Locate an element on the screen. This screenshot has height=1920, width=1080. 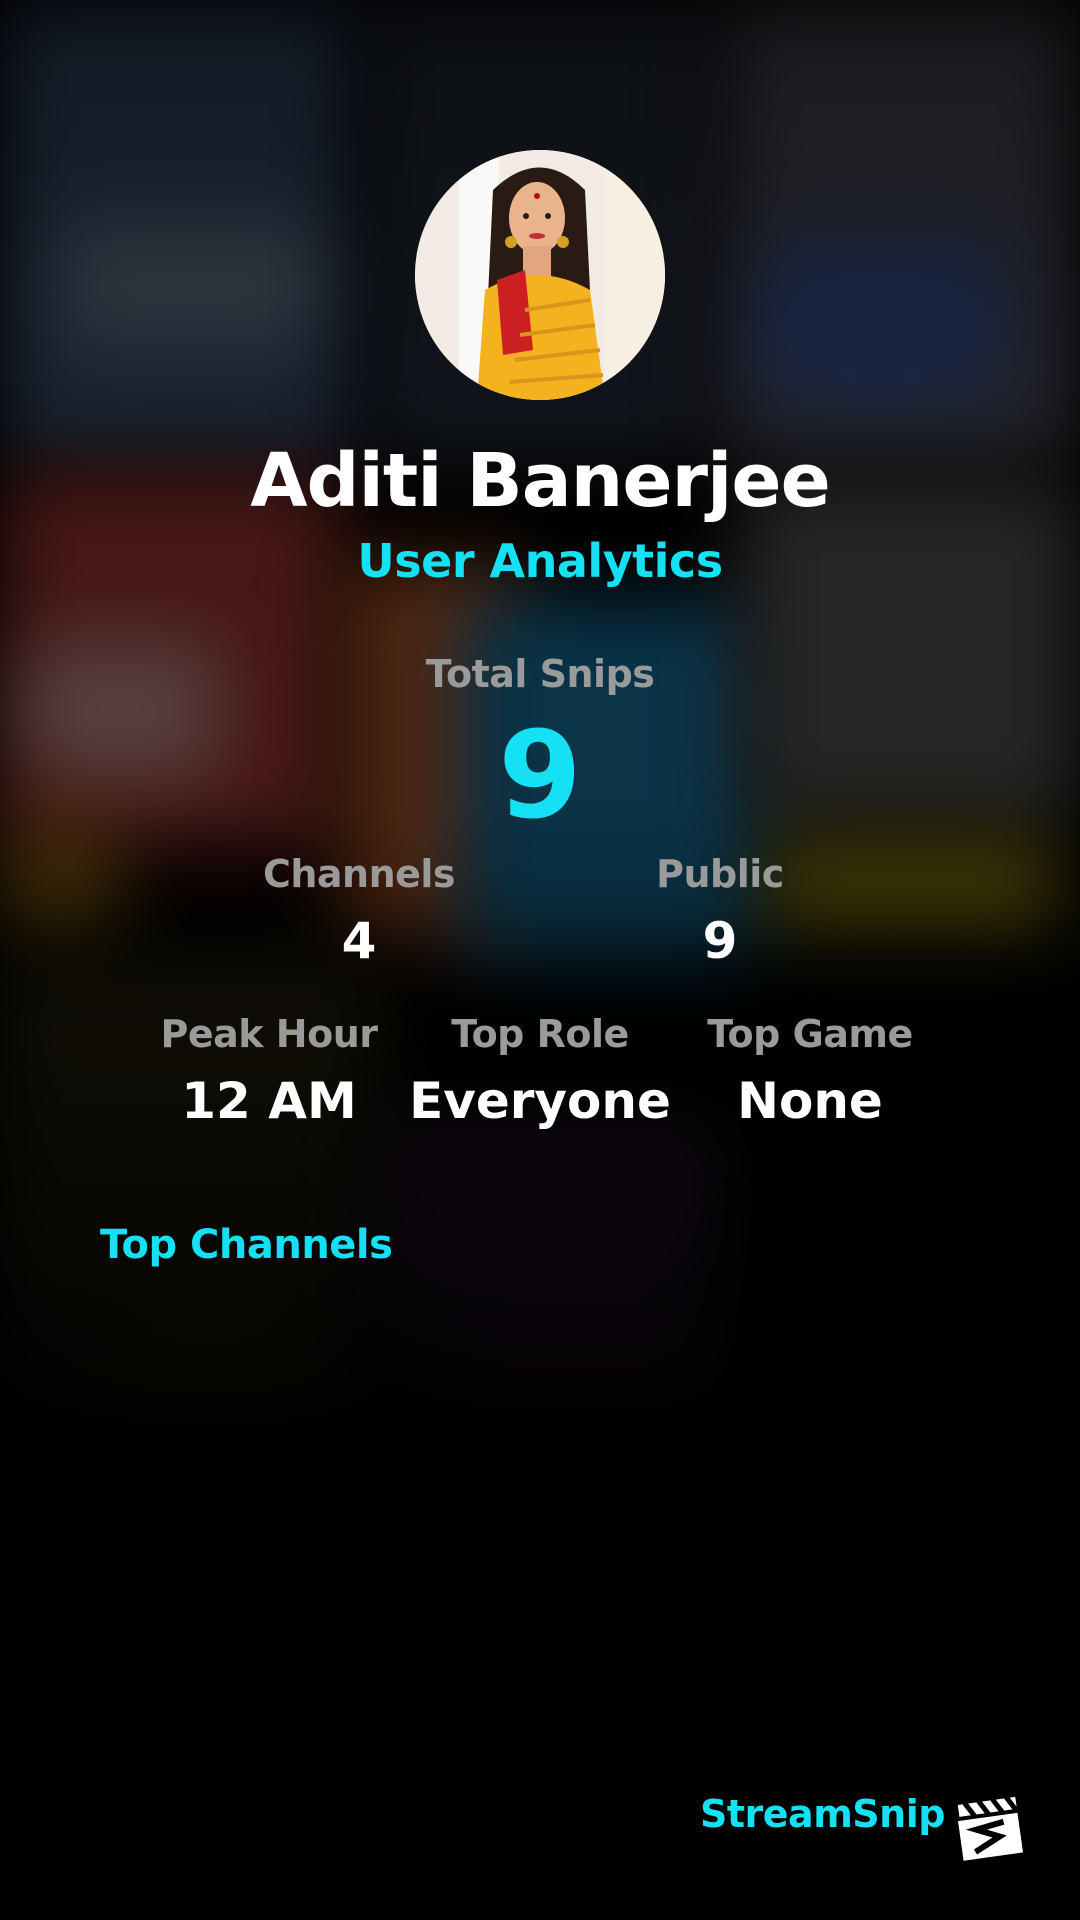
top-game-label: Top Game is located at coordinates (810, 1034).